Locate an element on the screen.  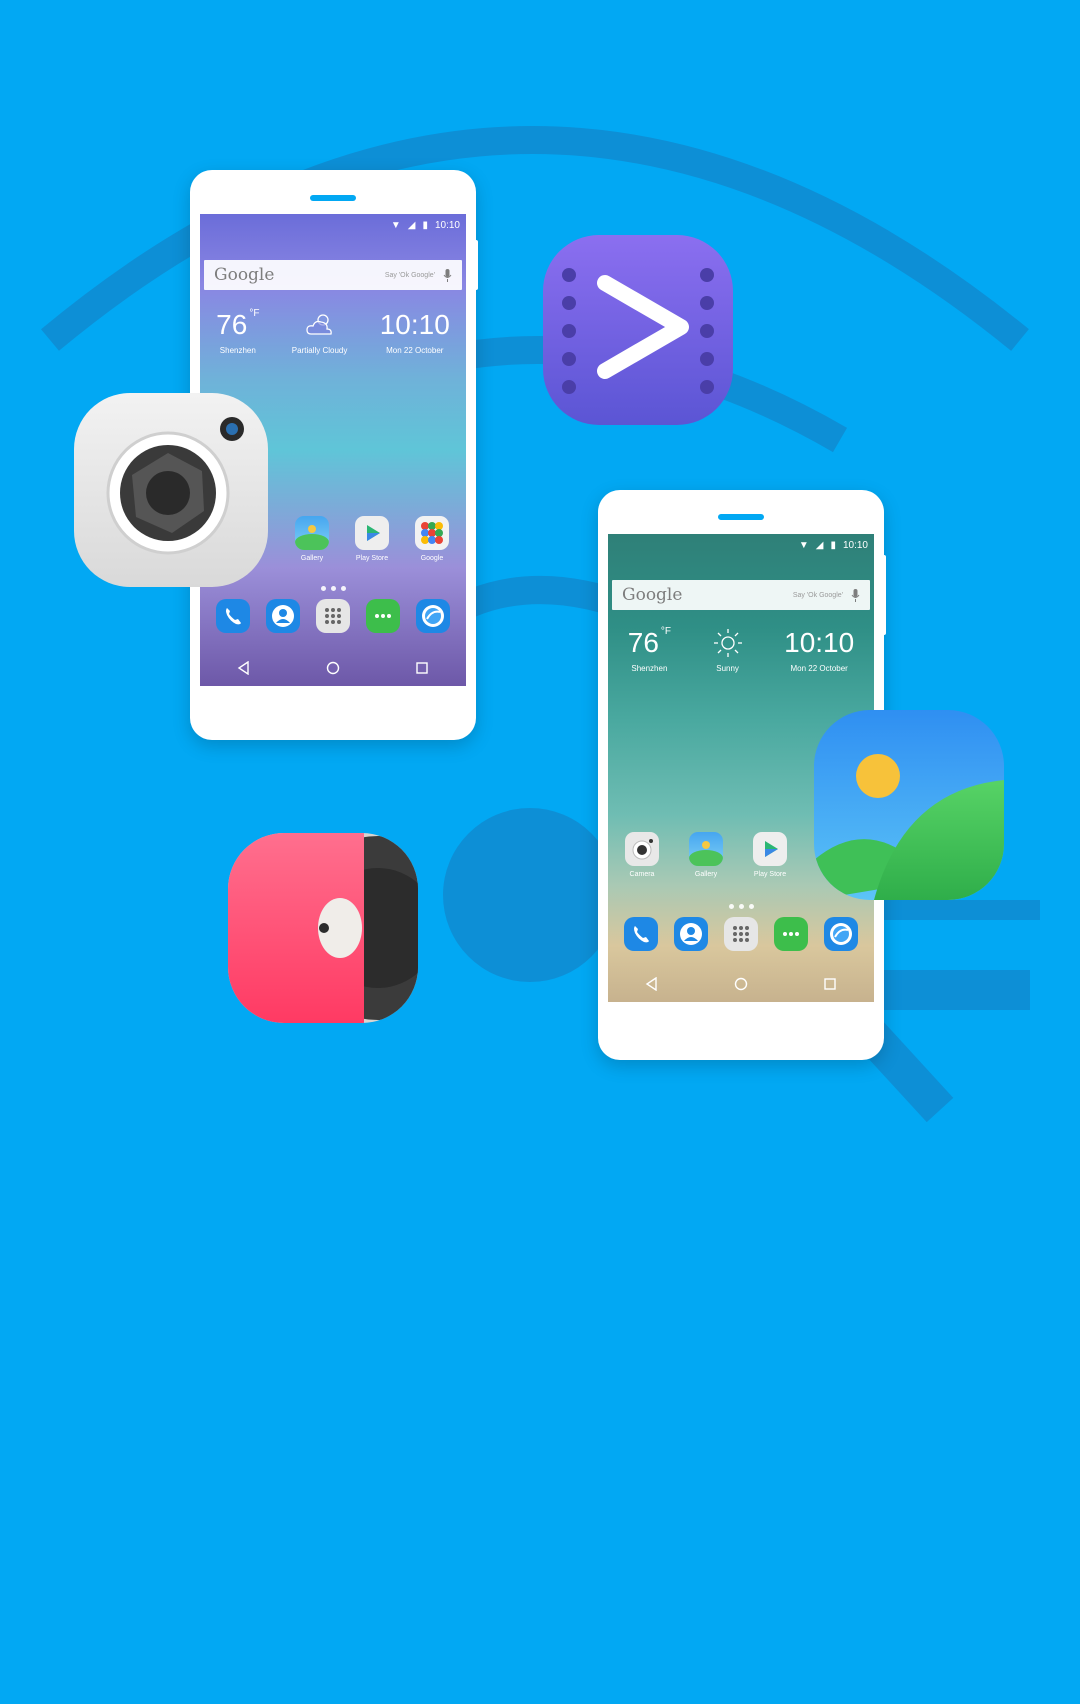
partly-cloudy-icon is located at coordinates (318, 324).